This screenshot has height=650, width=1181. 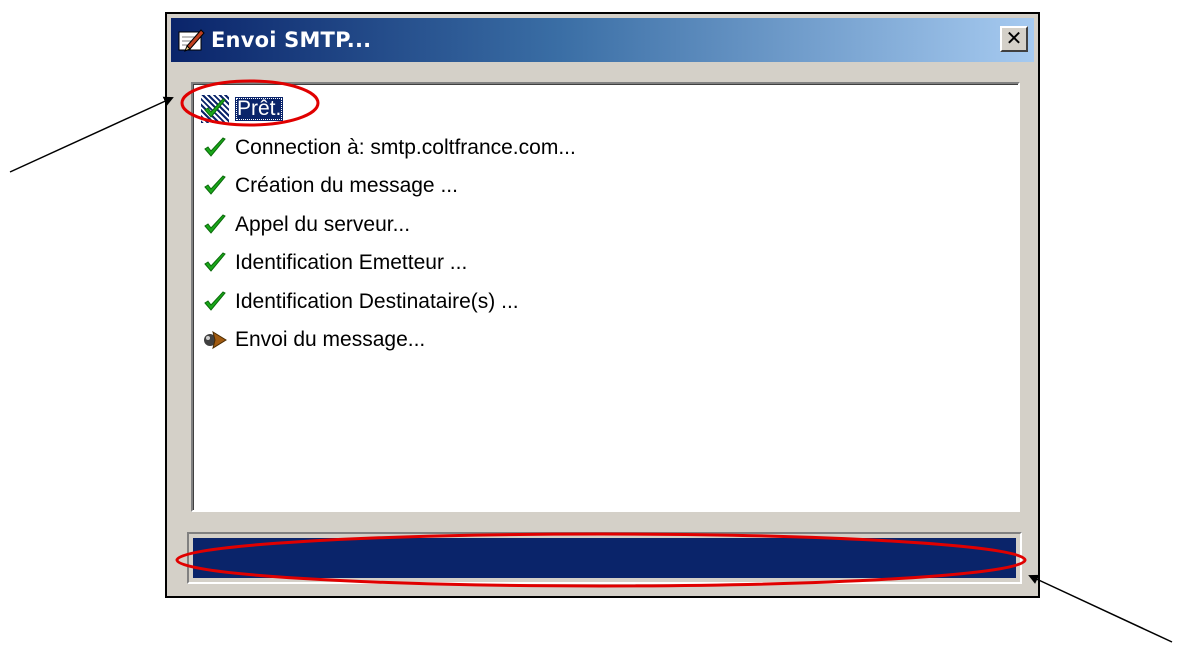 What do you see at coordinates (259, 109) in the screenshot?
I see `log-item-label: Prêt.` at bounding box center [259, 109].